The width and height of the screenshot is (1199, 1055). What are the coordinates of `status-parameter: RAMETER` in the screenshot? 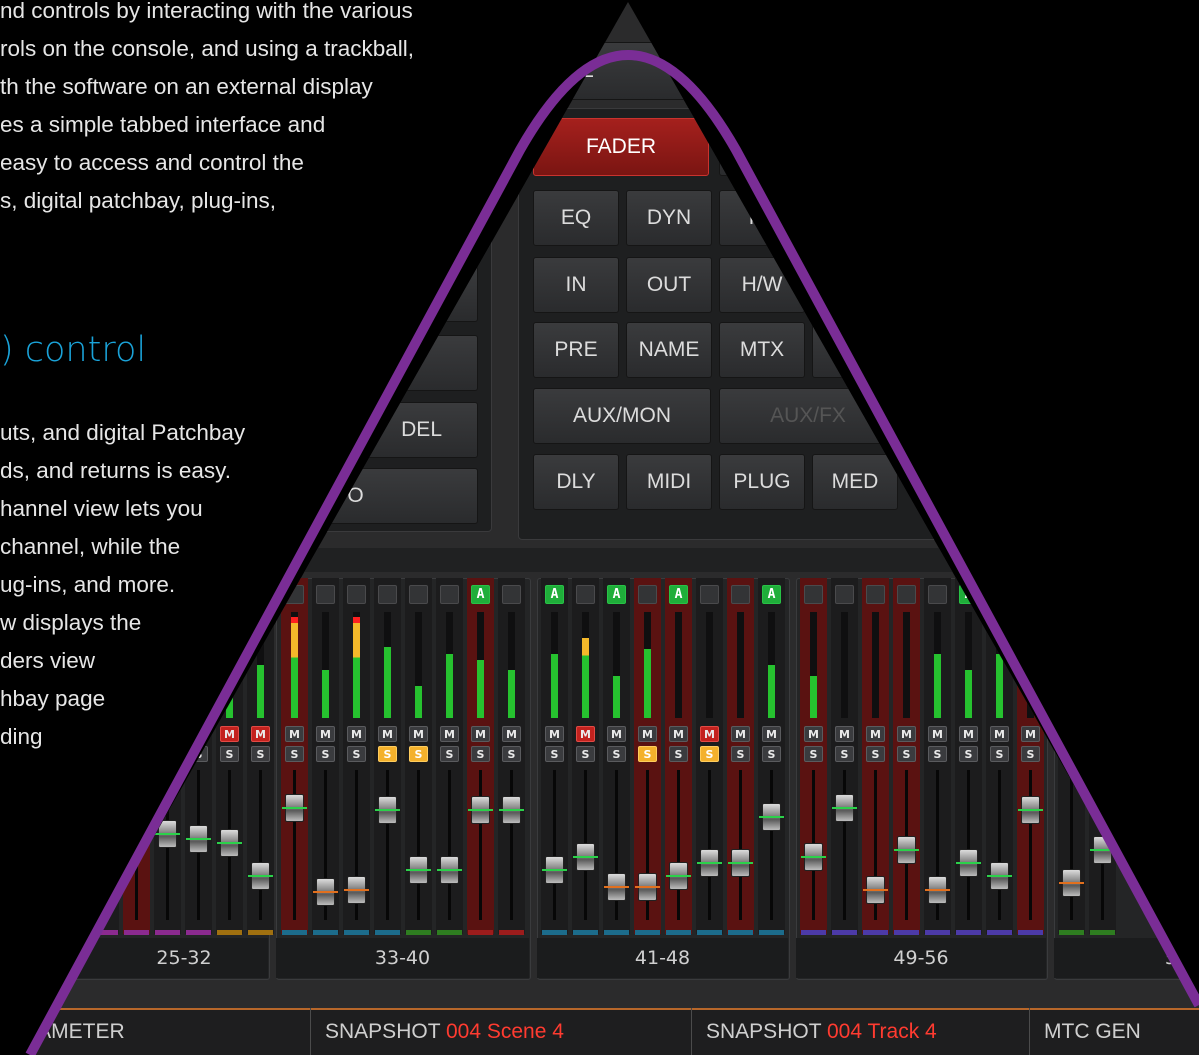 It's located at (77, 1032).